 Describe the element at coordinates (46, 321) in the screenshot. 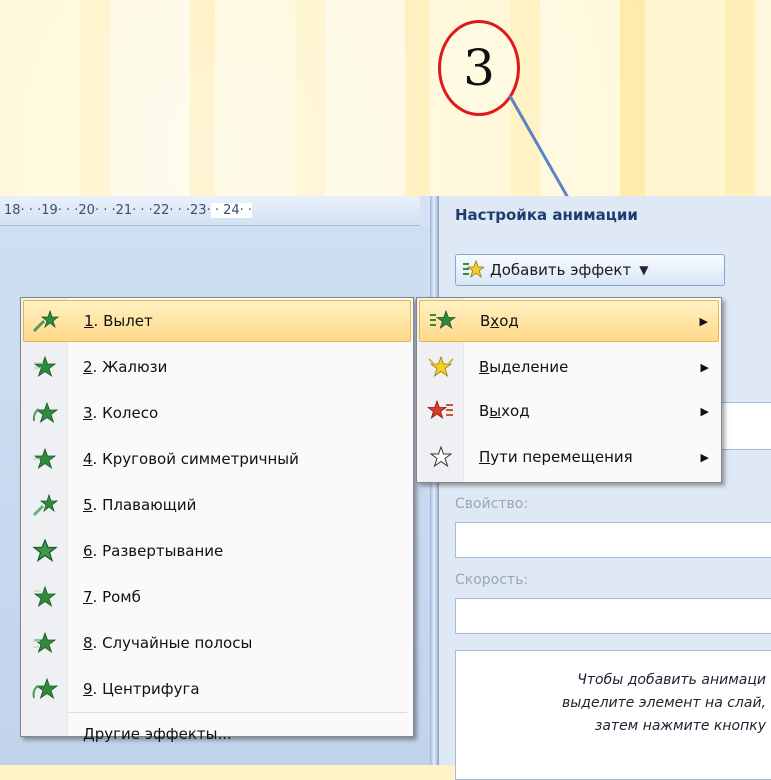

I see `fly-in-star-icon` at that location.